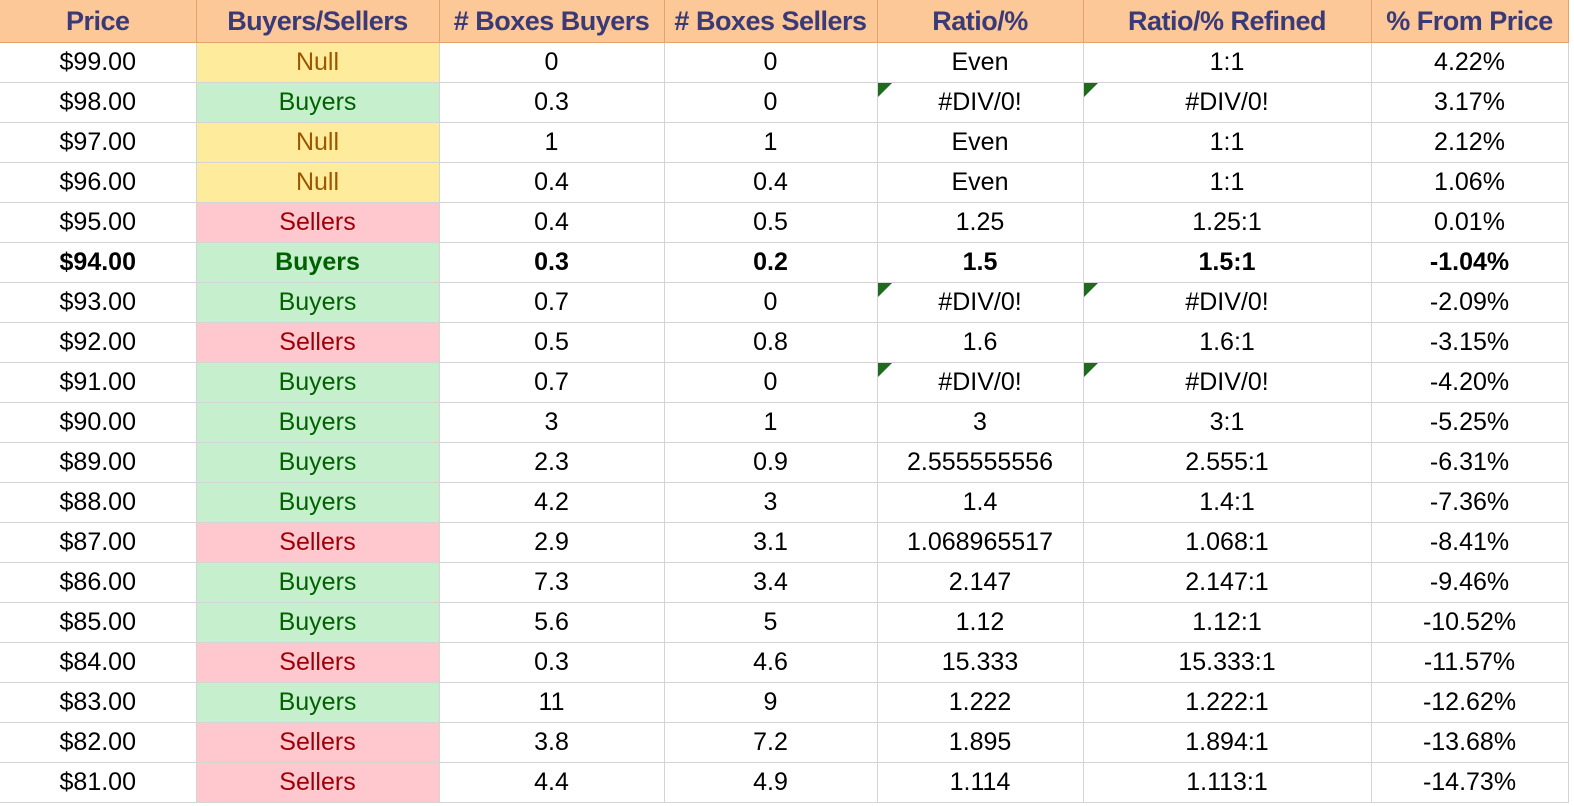 The width and height of the screenshot is (1574, 806). I want to click on from-price-cell: -14.73%, so click(1470, 782).